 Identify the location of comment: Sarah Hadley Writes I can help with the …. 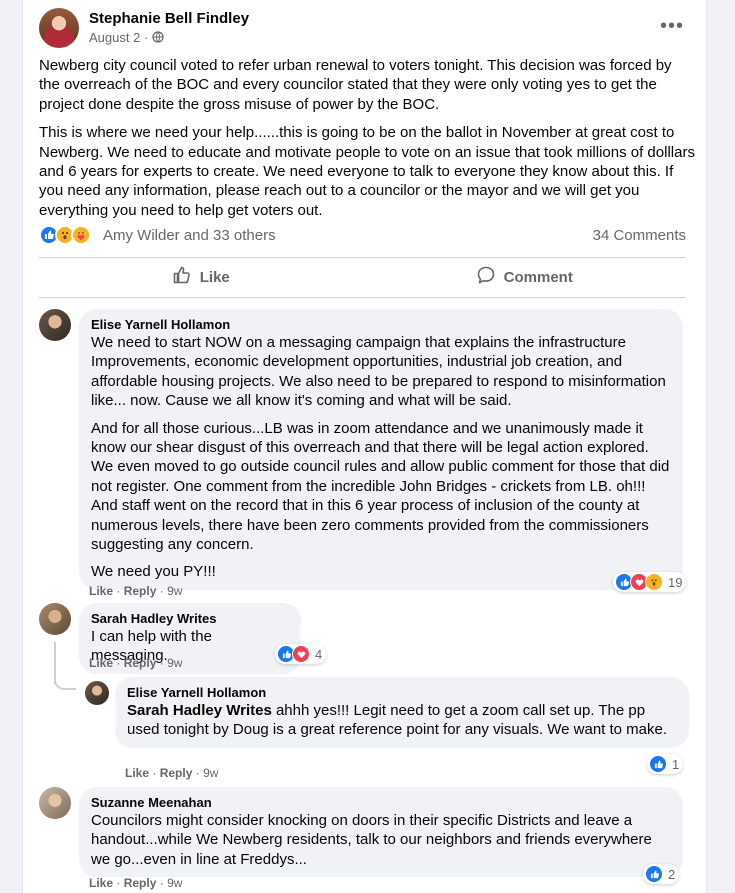
(369, 638).